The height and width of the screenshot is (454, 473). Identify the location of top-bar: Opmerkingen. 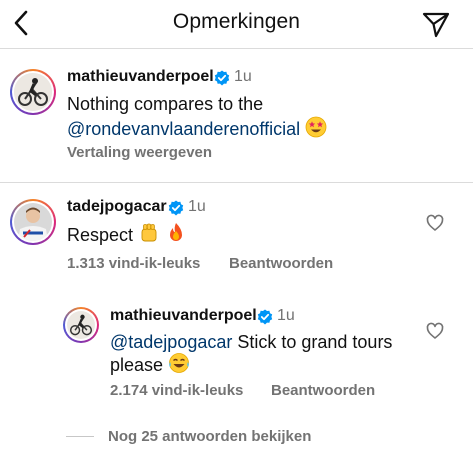
(236, 23).